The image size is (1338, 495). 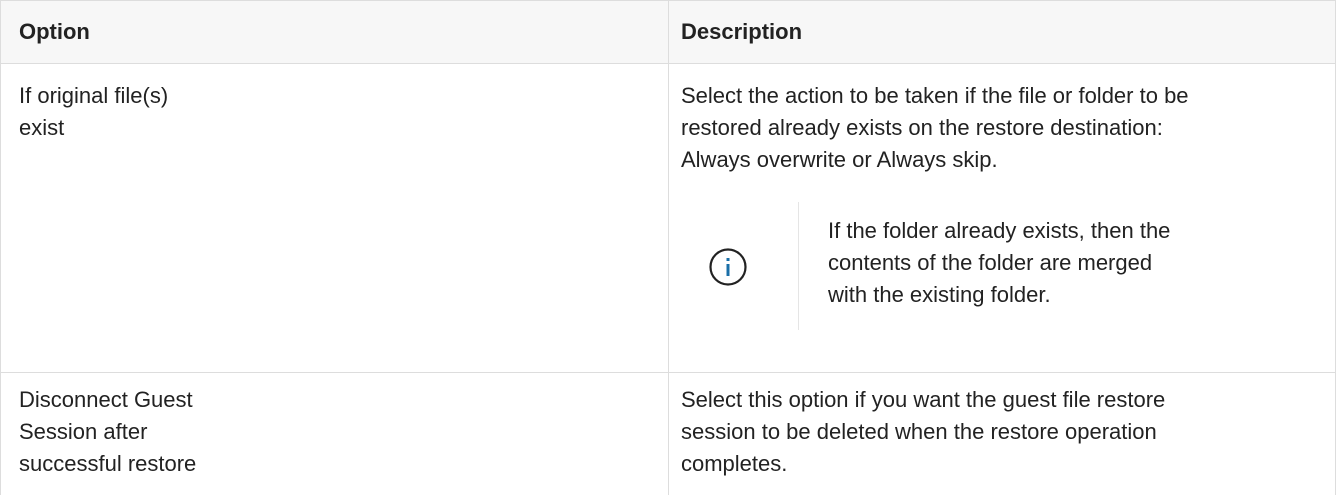 What do you see at coordinates (742, 31) in the screenshot?
I see `column-header-description: Description` at bounding box center [742, 31].